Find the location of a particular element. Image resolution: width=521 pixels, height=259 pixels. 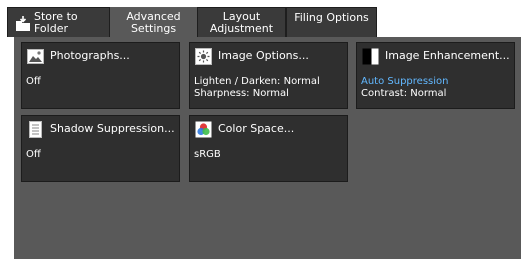

tab-filing-options: Filing Options is located at coordinates (331, 22).